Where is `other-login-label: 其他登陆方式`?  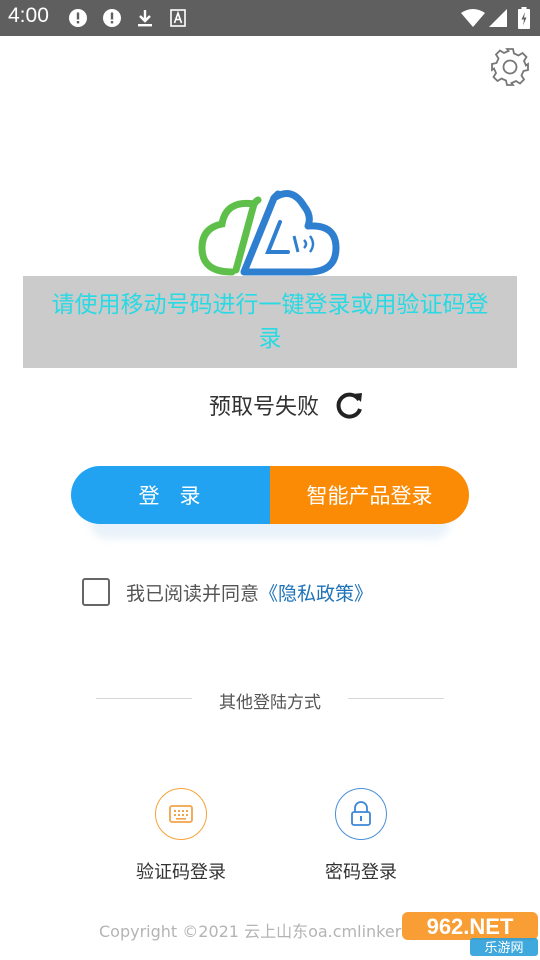 other-login-label: 其他登陆方式 is located at coordinates (270, 703).